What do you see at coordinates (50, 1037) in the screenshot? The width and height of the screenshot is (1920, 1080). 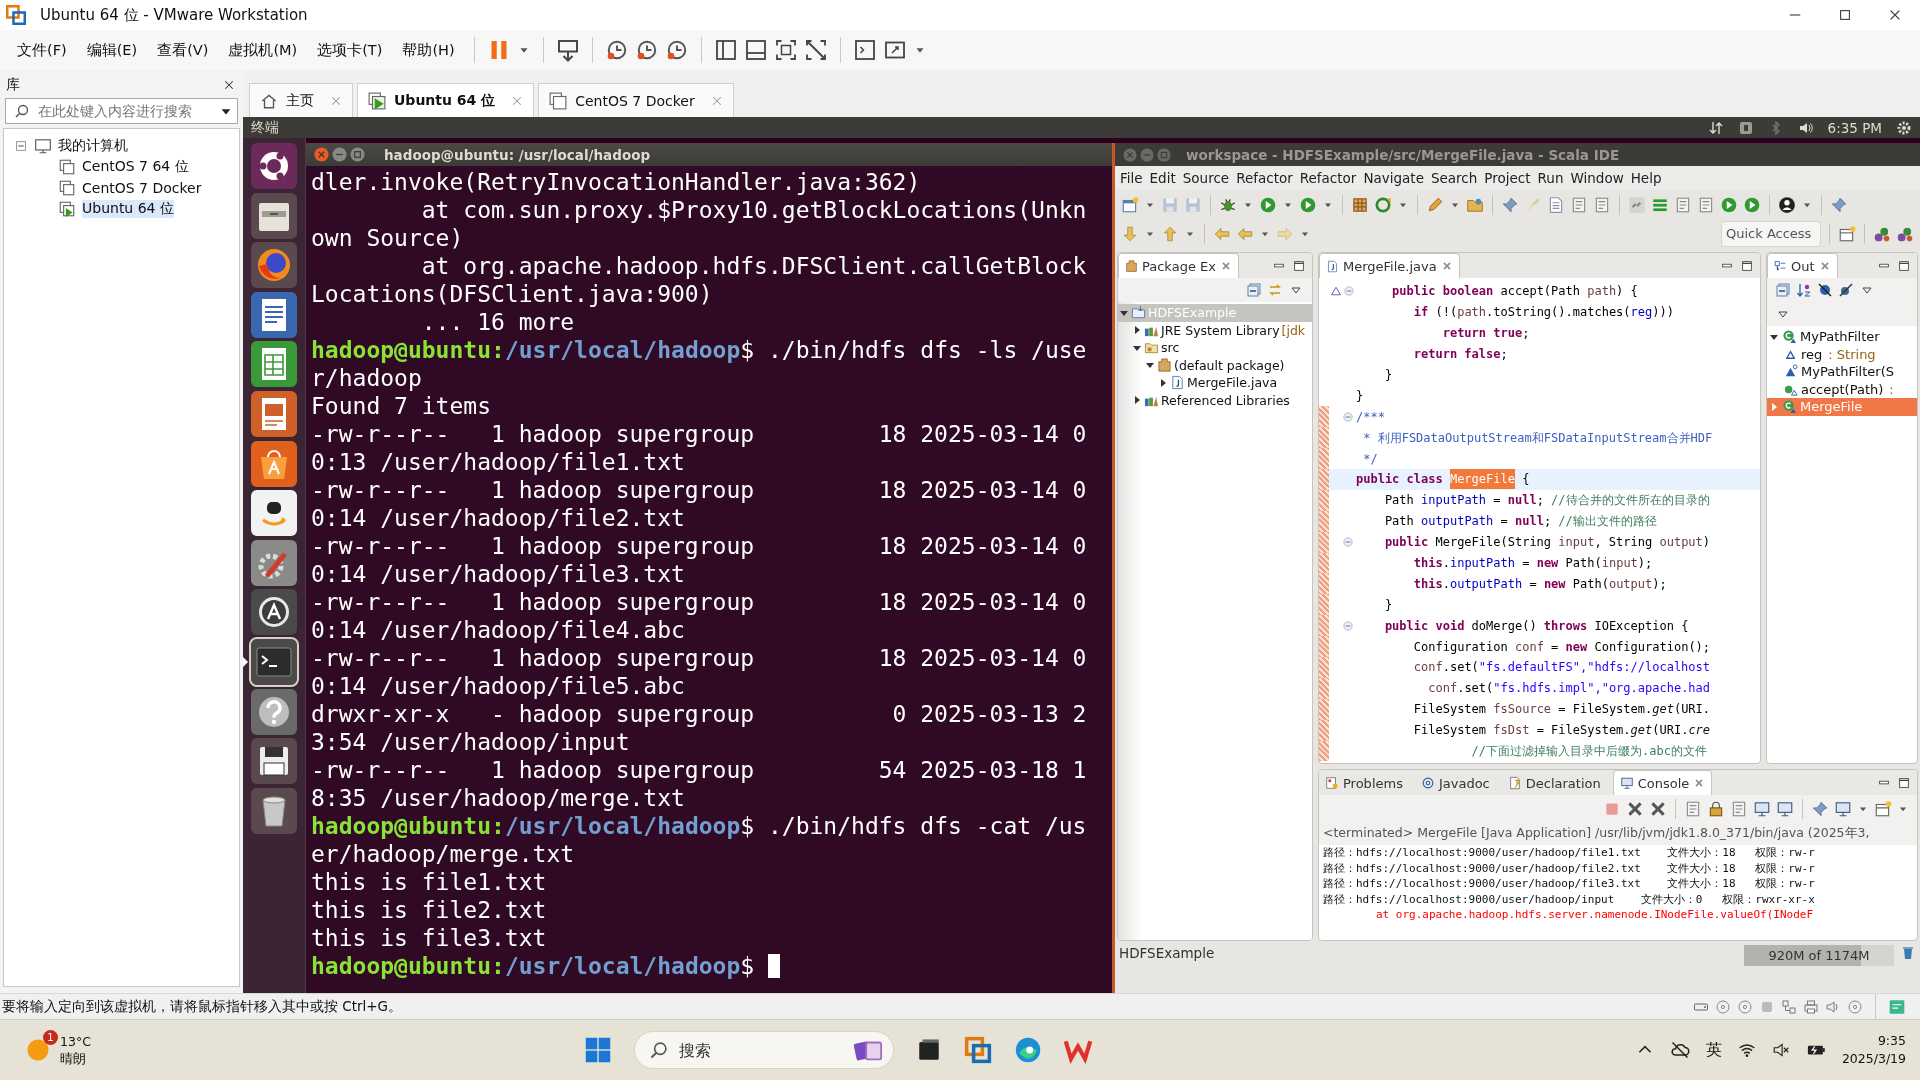 I see `notification-badge: 1` at bounding box center [50, 1037].